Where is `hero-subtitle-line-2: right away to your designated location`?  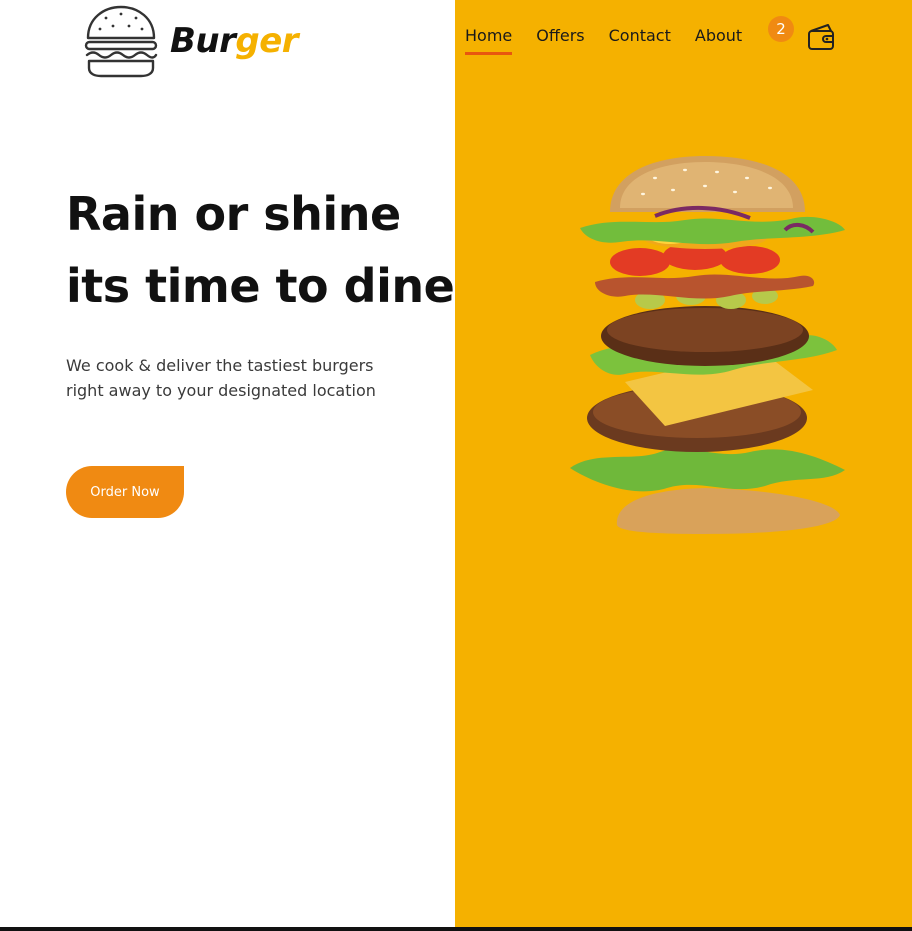
hero-subtitle-line-2: right away to your designated location is located at coordinates (221, 390).